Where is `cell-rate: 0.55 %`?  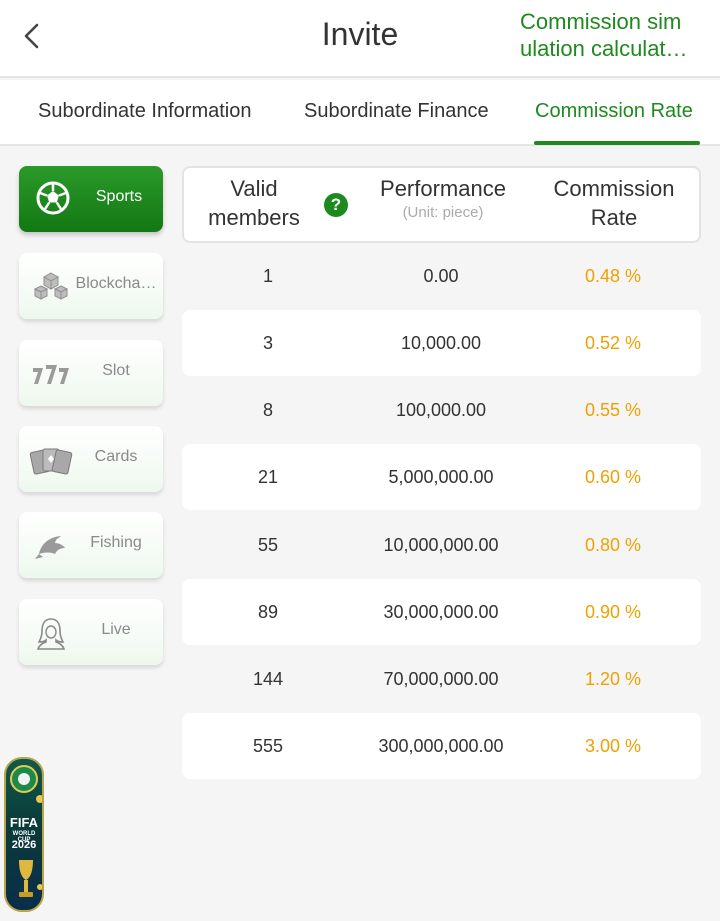 cell-rate: 0.55 % is located at coordinates (613, 410).